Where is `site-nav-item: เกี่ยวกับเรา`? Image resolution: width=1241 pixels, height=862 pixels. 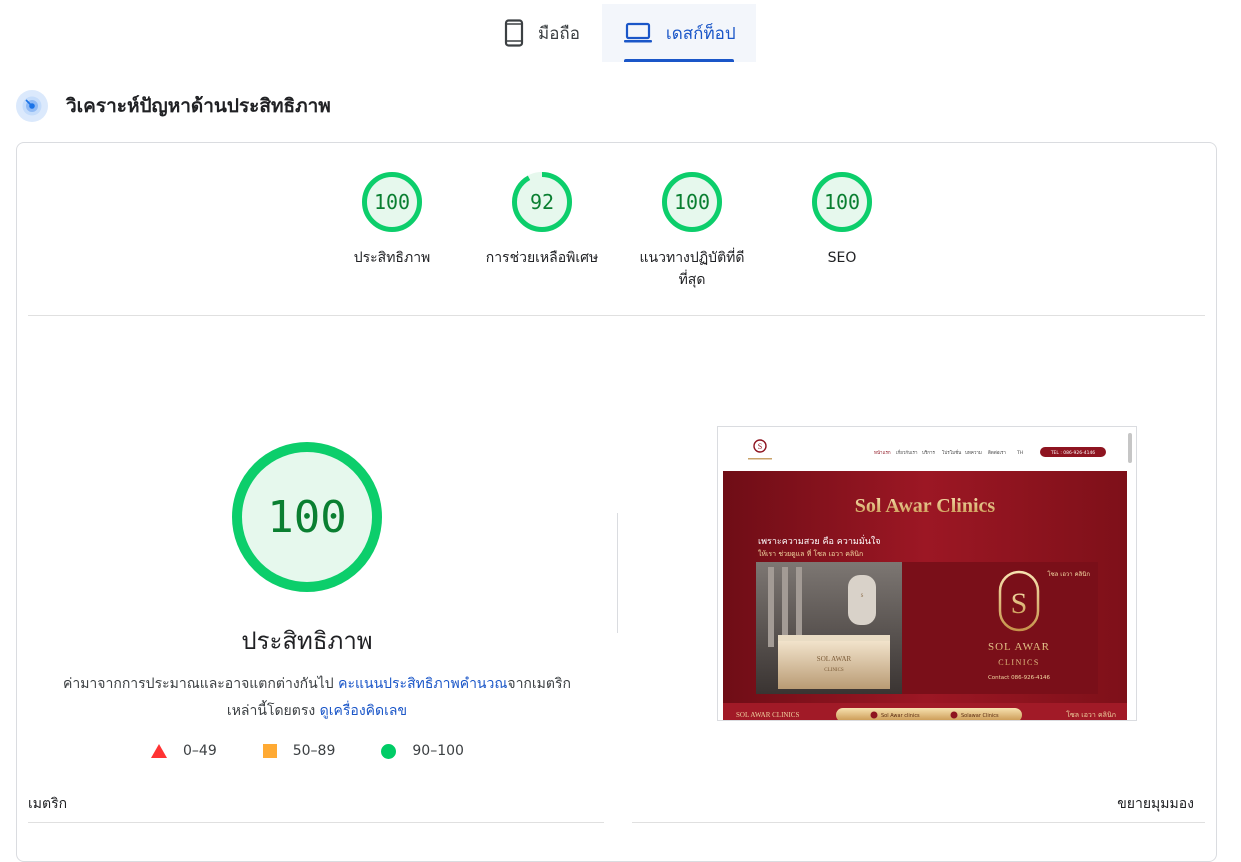
site-nav-item: เกี่ยวกับเรา is located at coordinates (907, 452).